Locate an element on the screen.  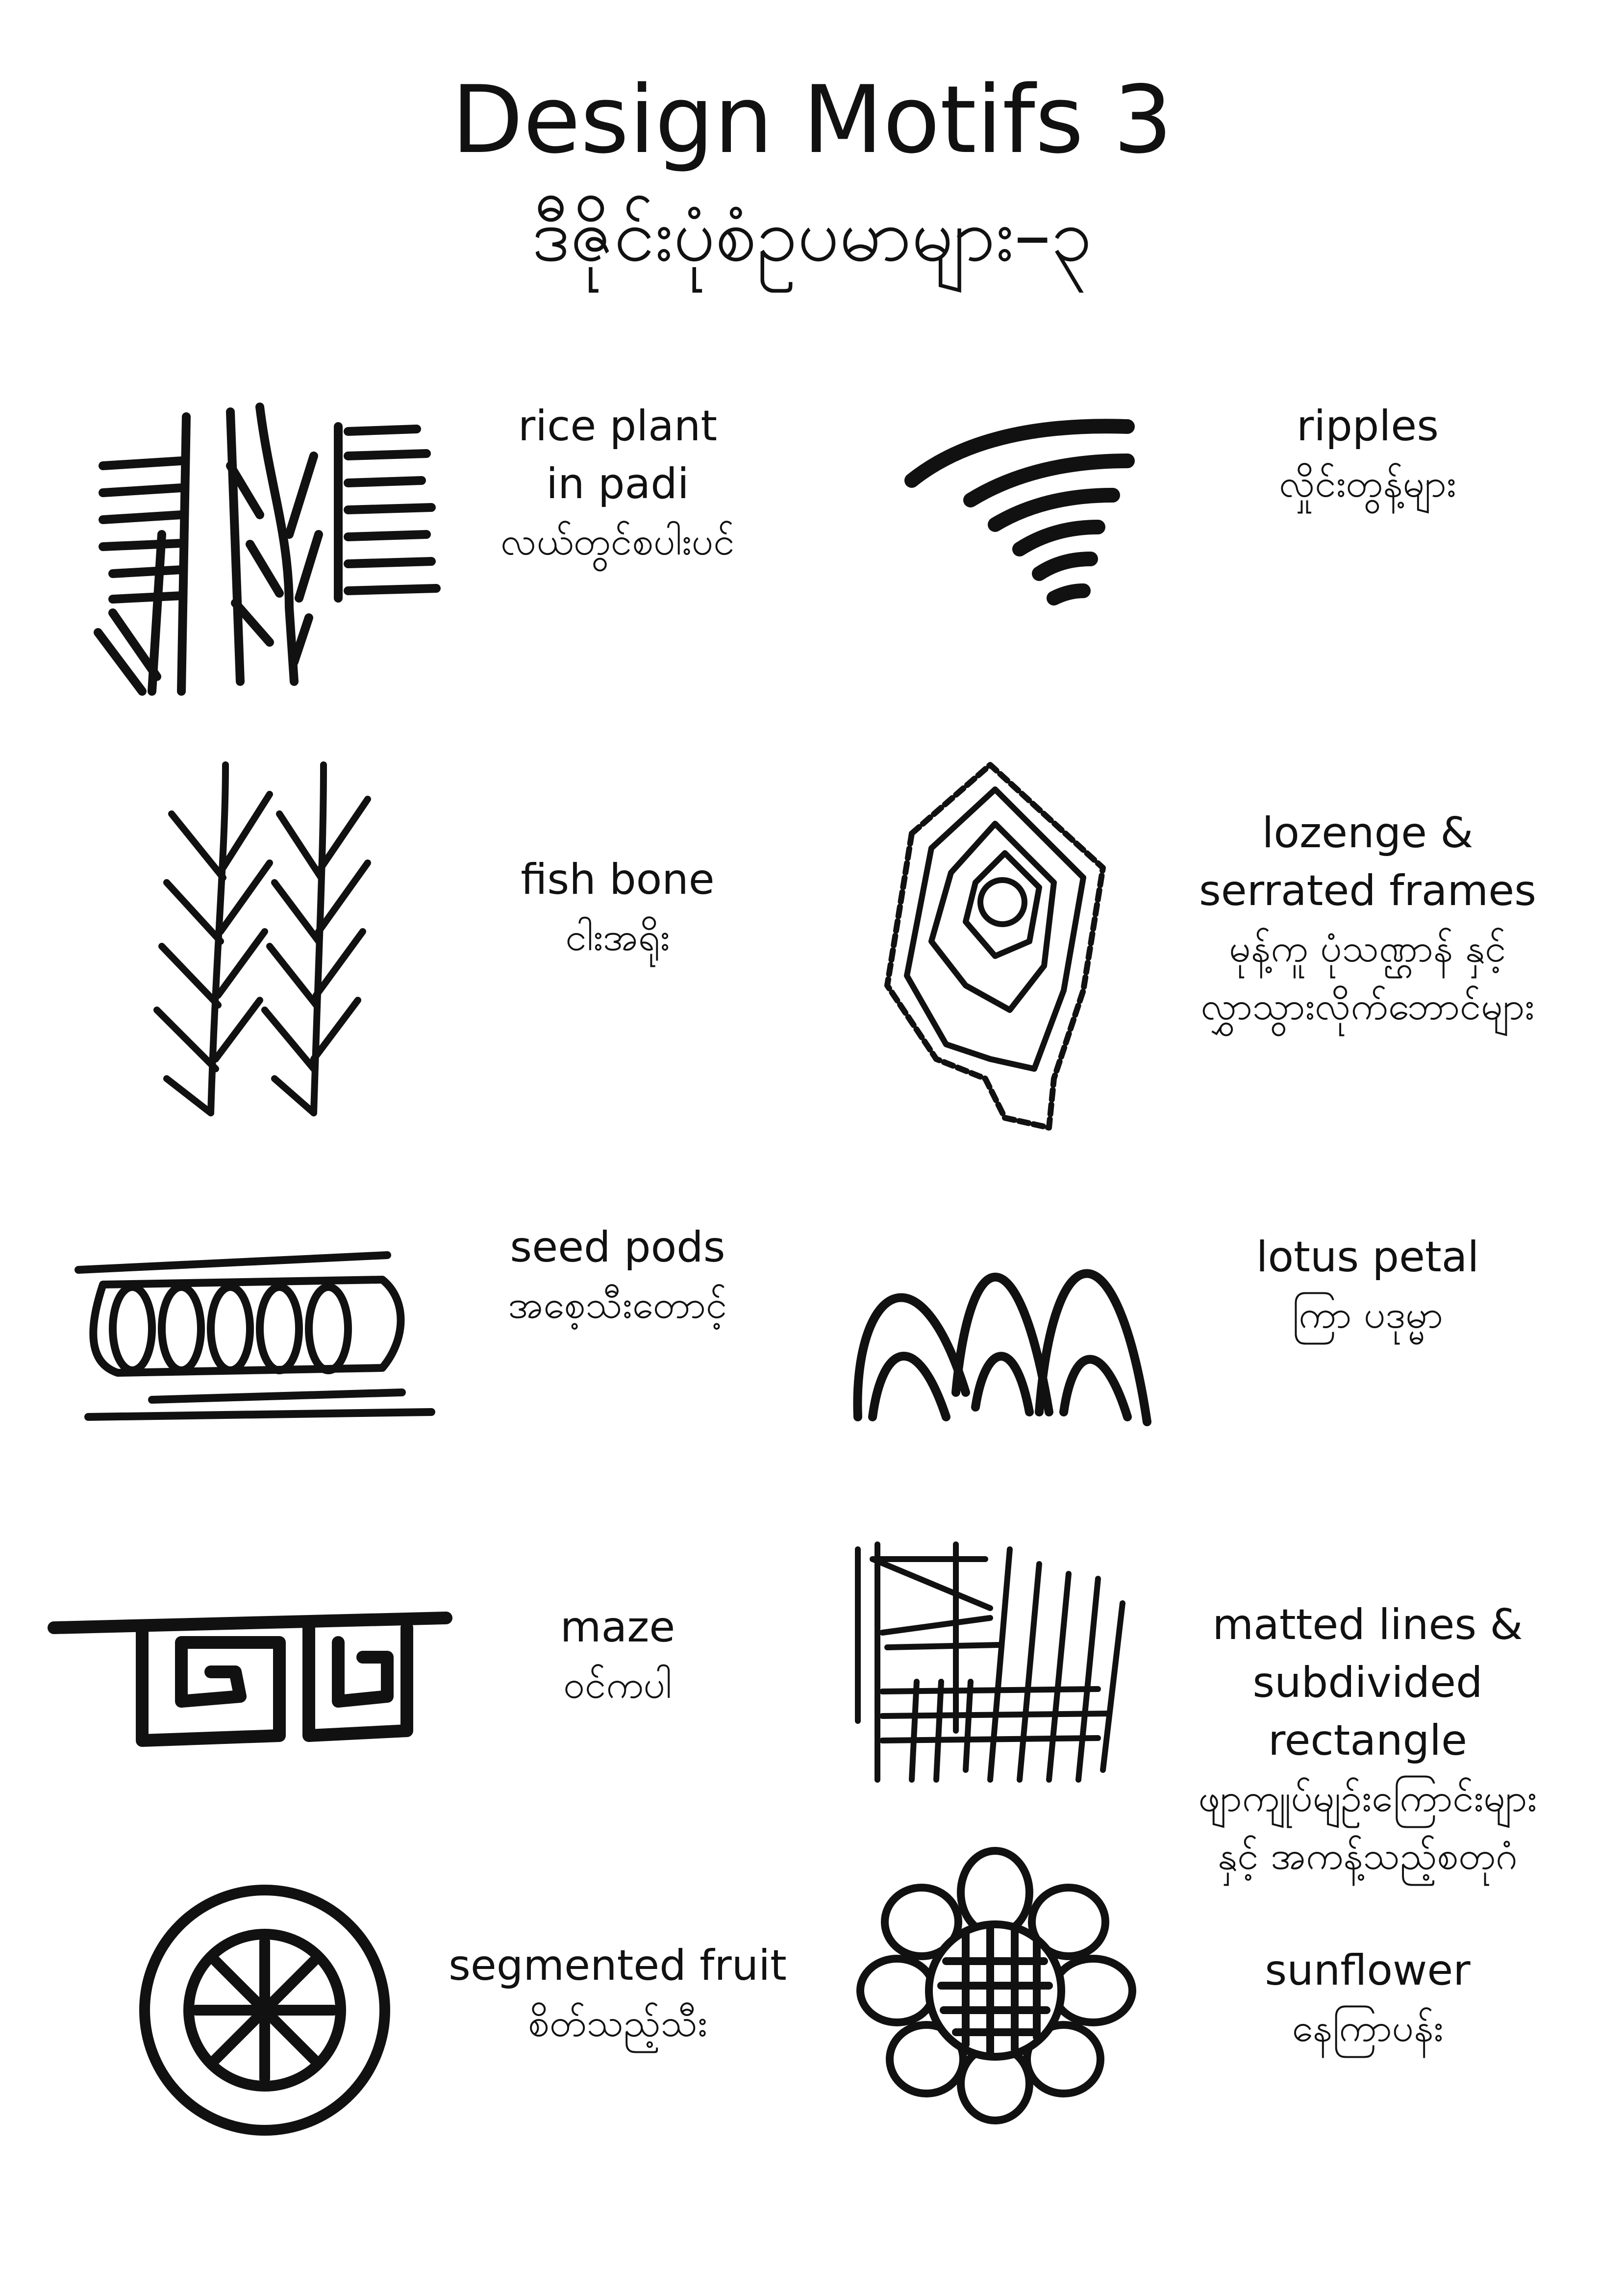
lotus-petal-label-en: lotus petal is located at coordinates (1367, 1257).